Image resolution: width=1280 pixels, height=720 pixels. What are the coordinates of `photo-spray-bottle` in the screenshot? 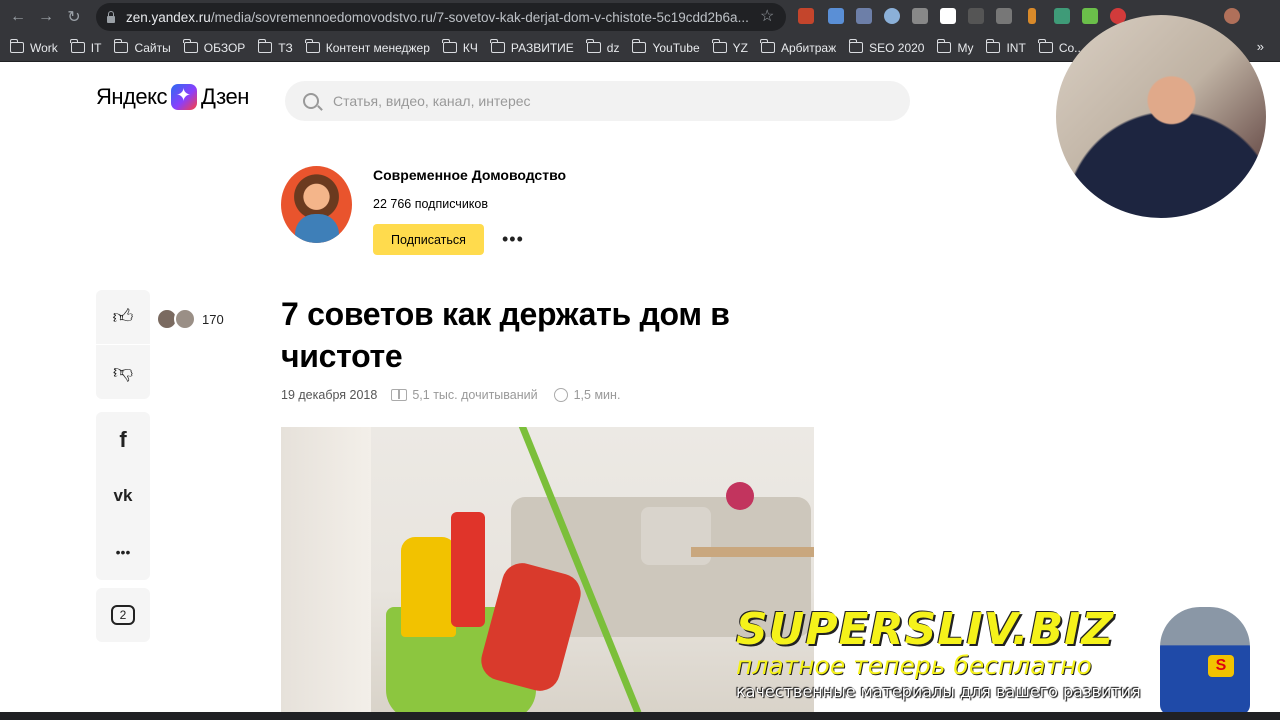 It's located at (468, 569).